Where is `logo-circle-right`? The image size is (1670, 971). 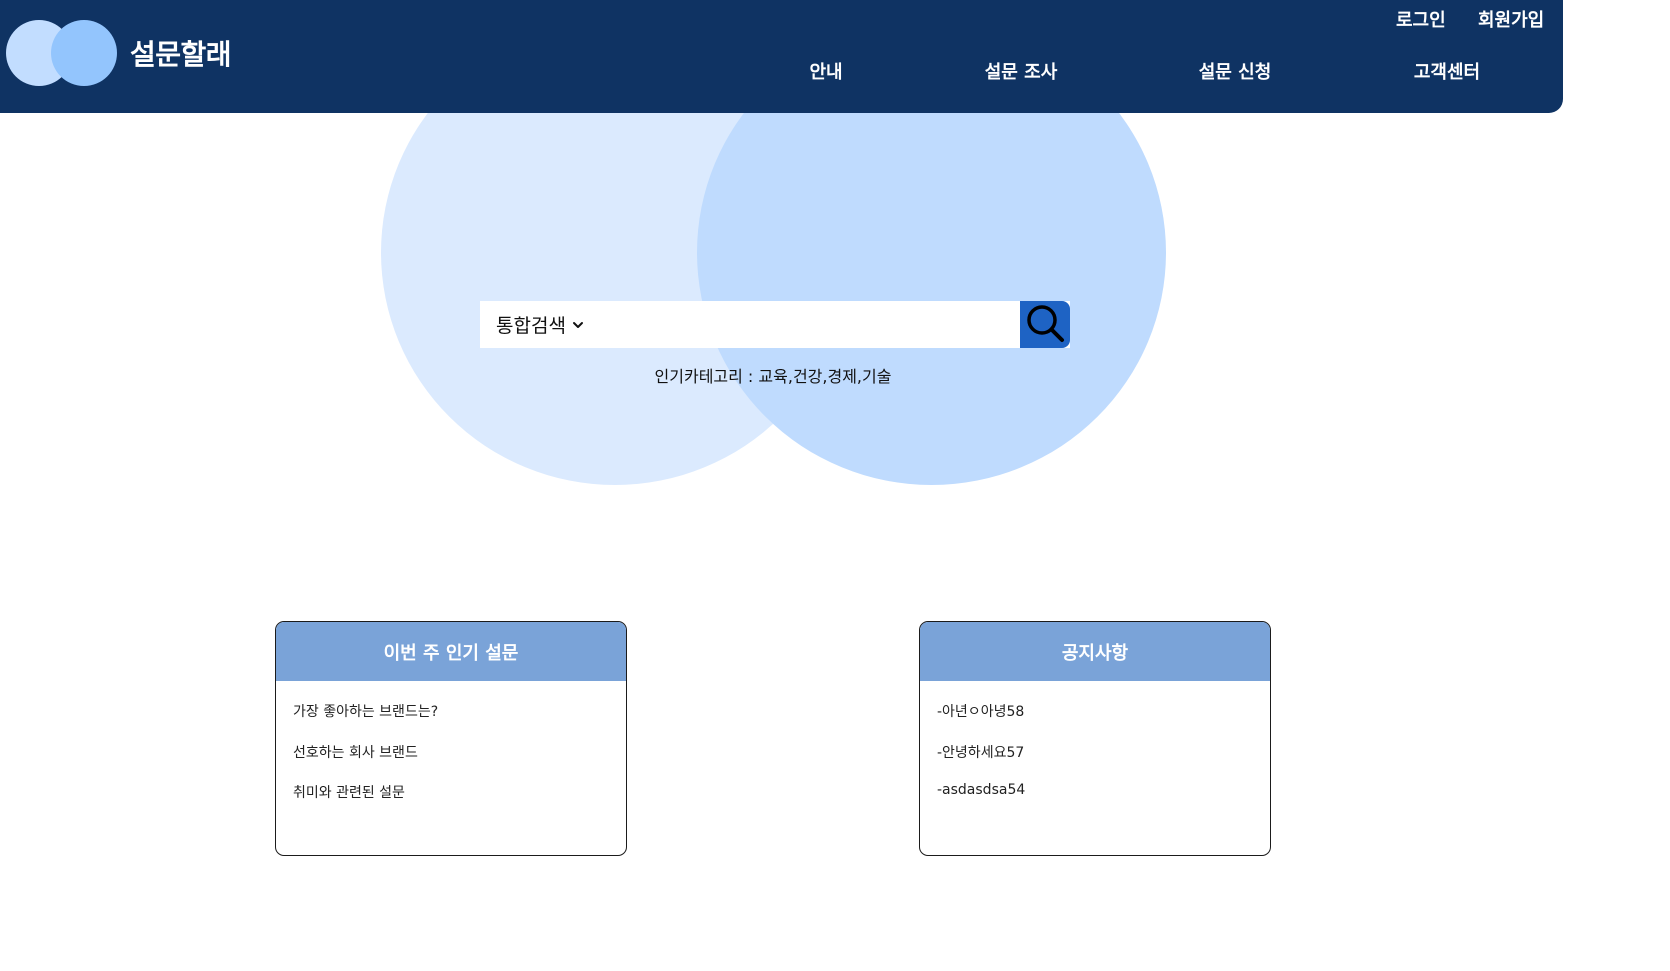 logo-circle-right is located at coordinates (84, 53).